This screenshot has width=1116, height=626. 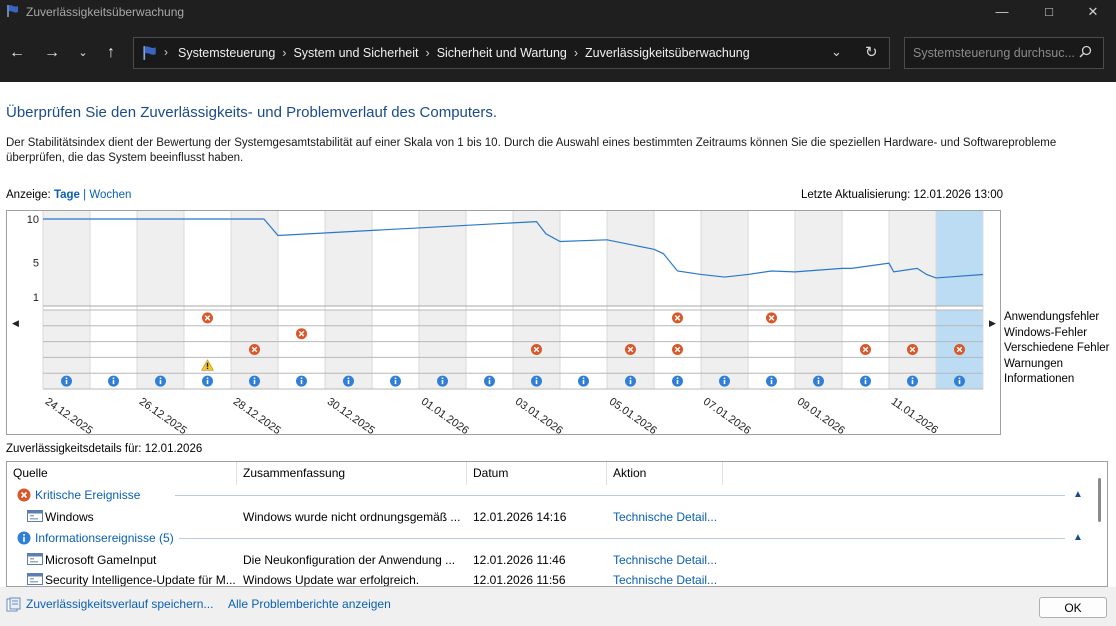 What do you see at coordinates (355, 53) in the screenshot?
I see `breadcrumb-item: System und Sicherheit` at bounding box center [355, 53].